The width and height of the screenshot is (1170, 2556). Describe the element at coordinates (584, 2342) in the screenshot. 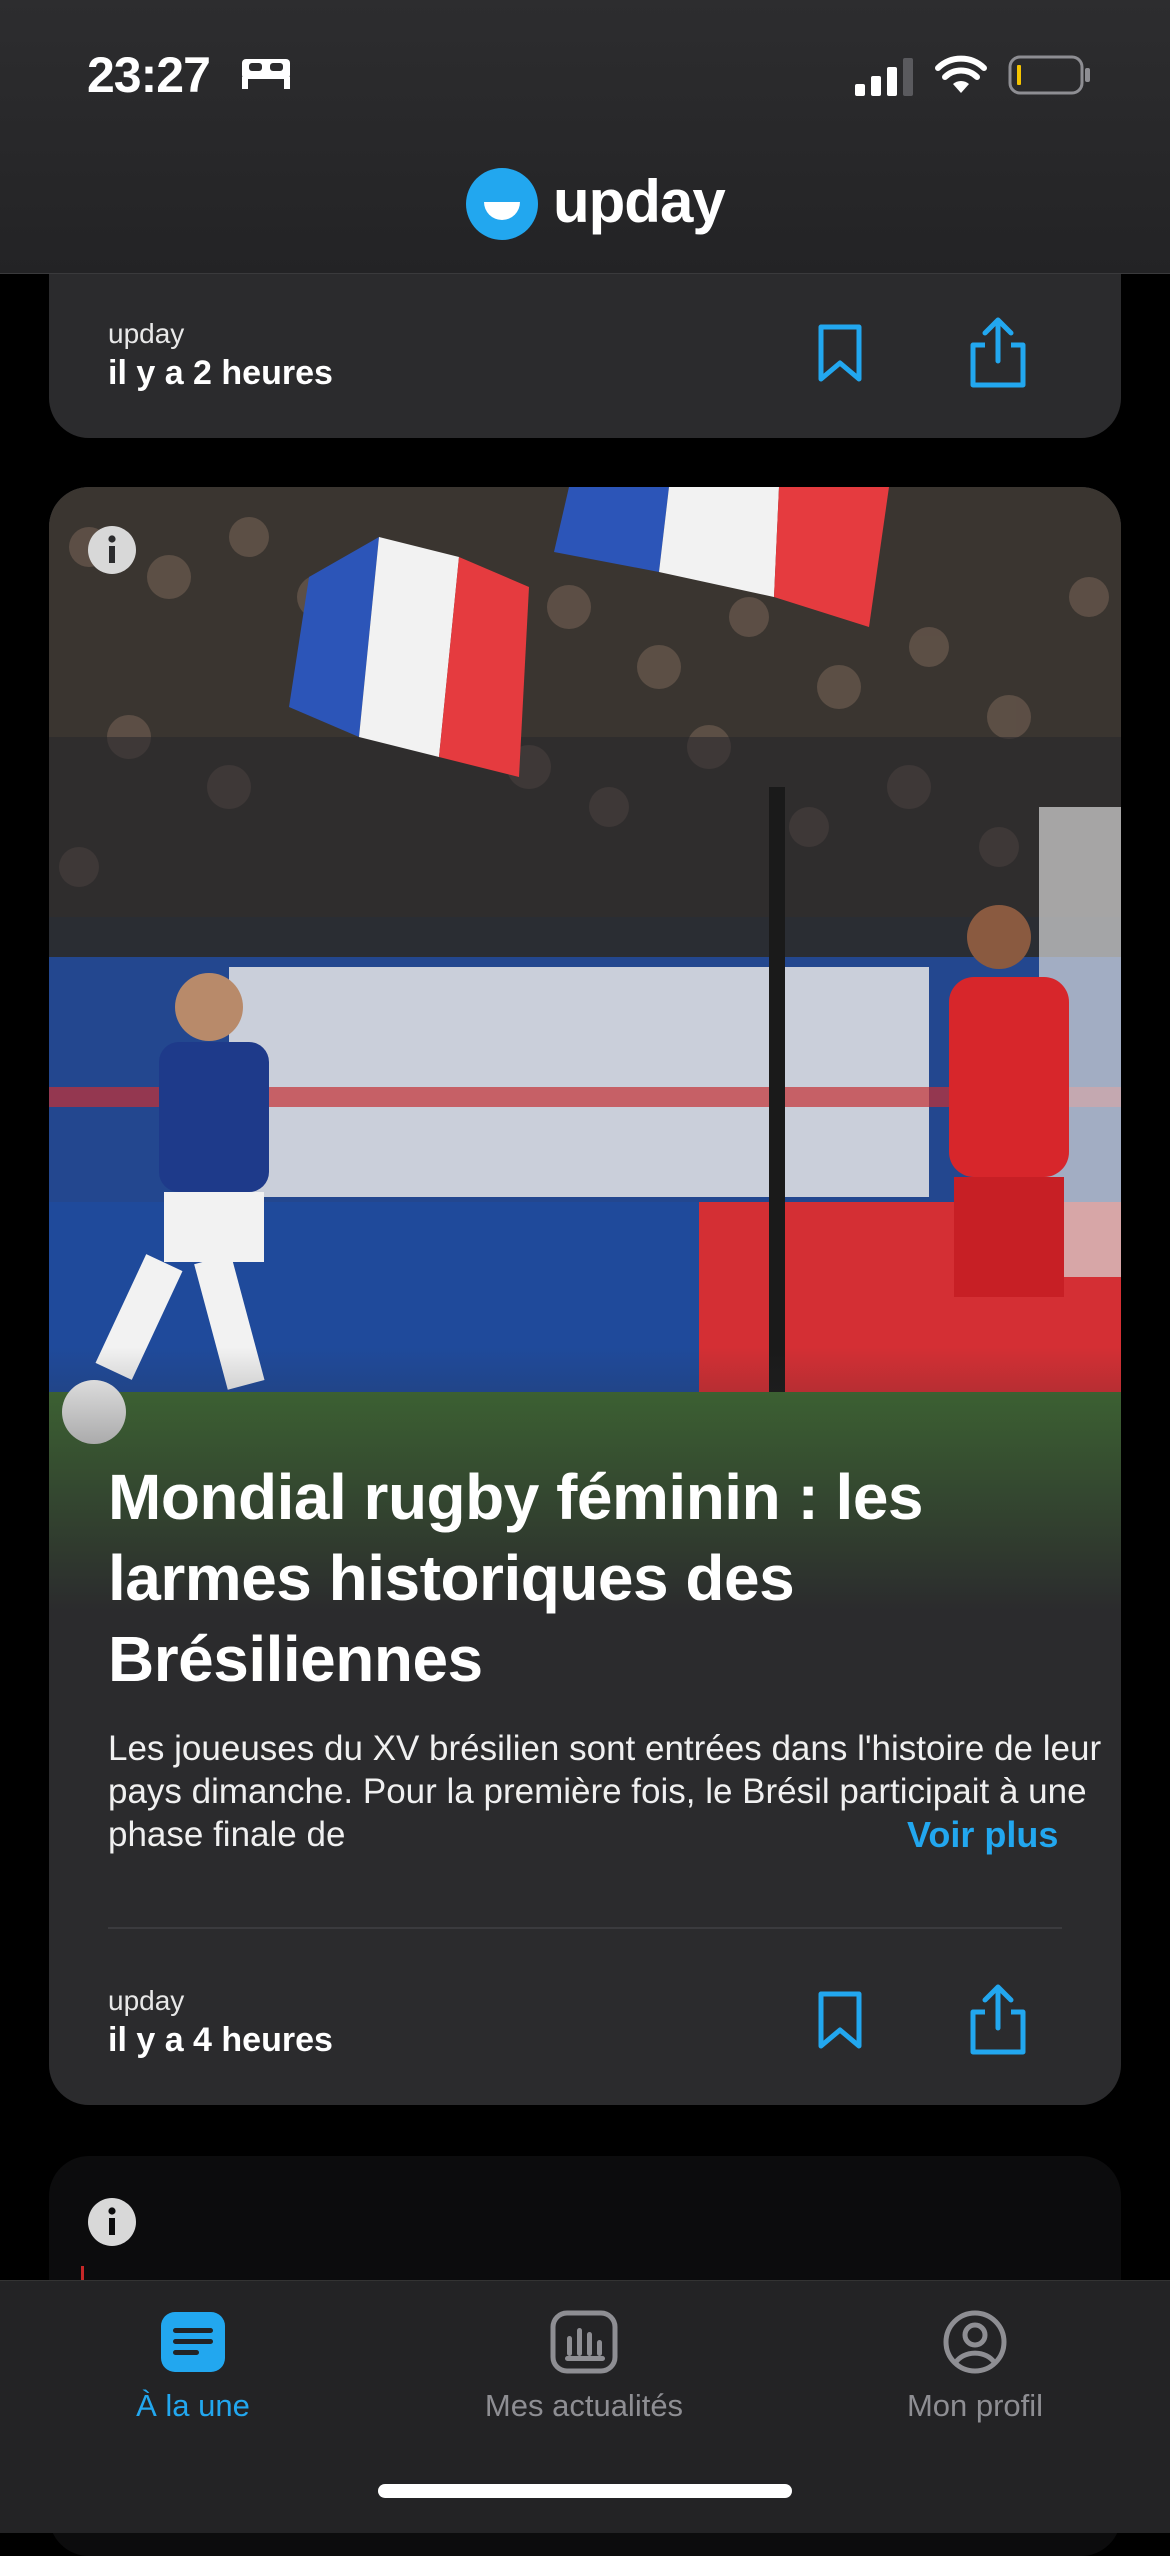

I see `chart-icon` at that location.